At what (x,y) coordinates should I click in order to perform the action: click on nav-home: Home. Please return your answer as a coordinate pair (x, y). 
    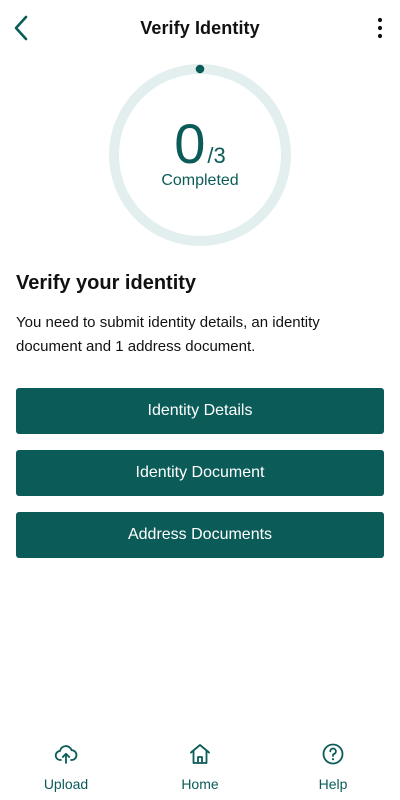
    Looking at the image, I should click on (200, 768).